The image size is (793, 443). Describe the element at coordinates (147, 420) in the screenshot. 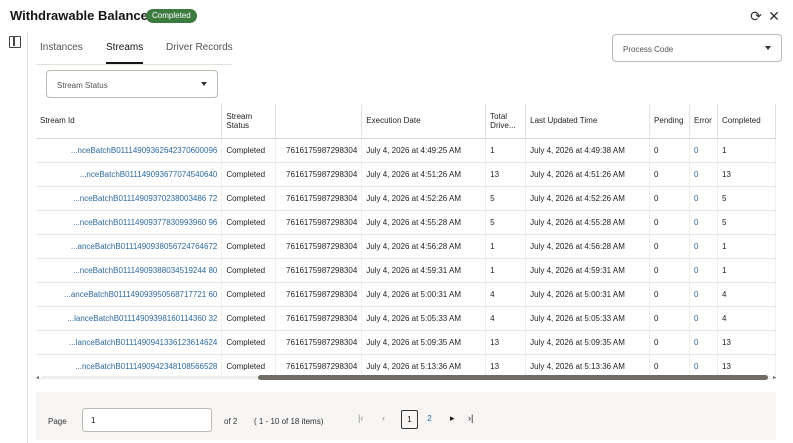

I see `page-input: 1` at that location.